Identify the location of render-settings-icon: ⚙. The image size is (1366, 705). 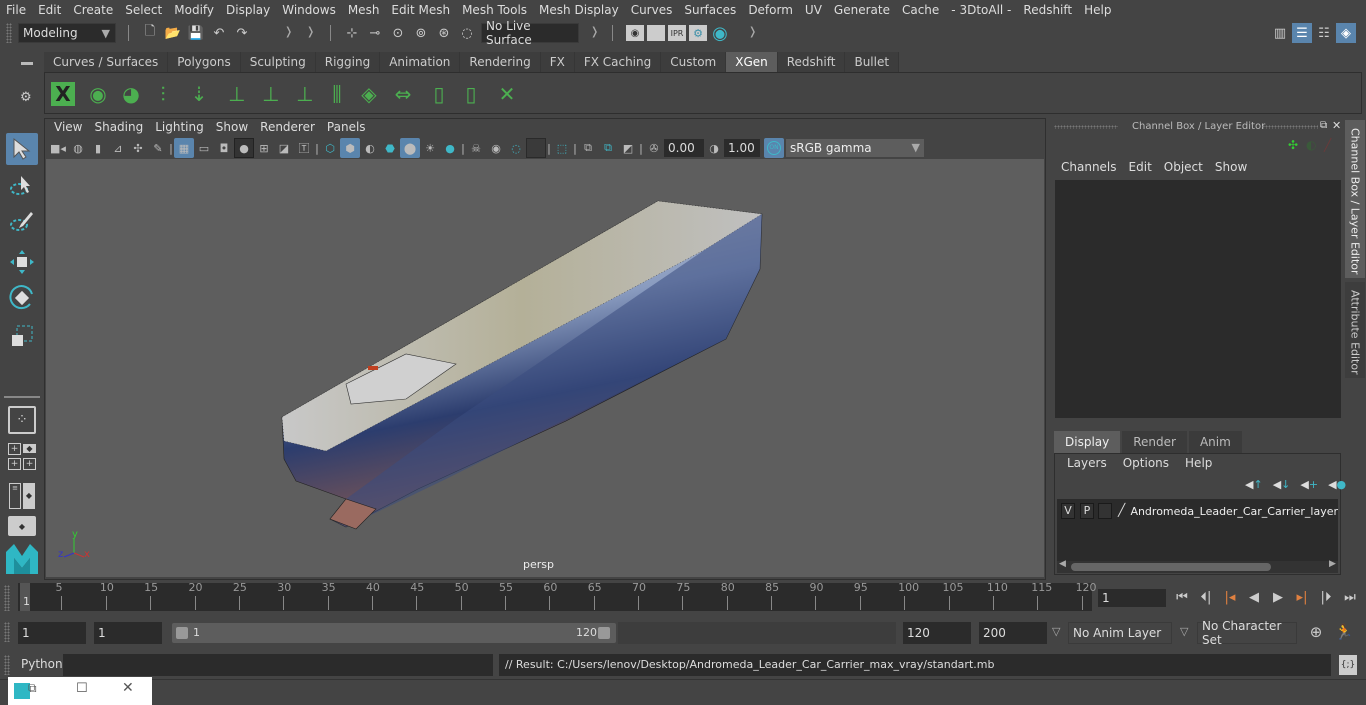
(698, 33).